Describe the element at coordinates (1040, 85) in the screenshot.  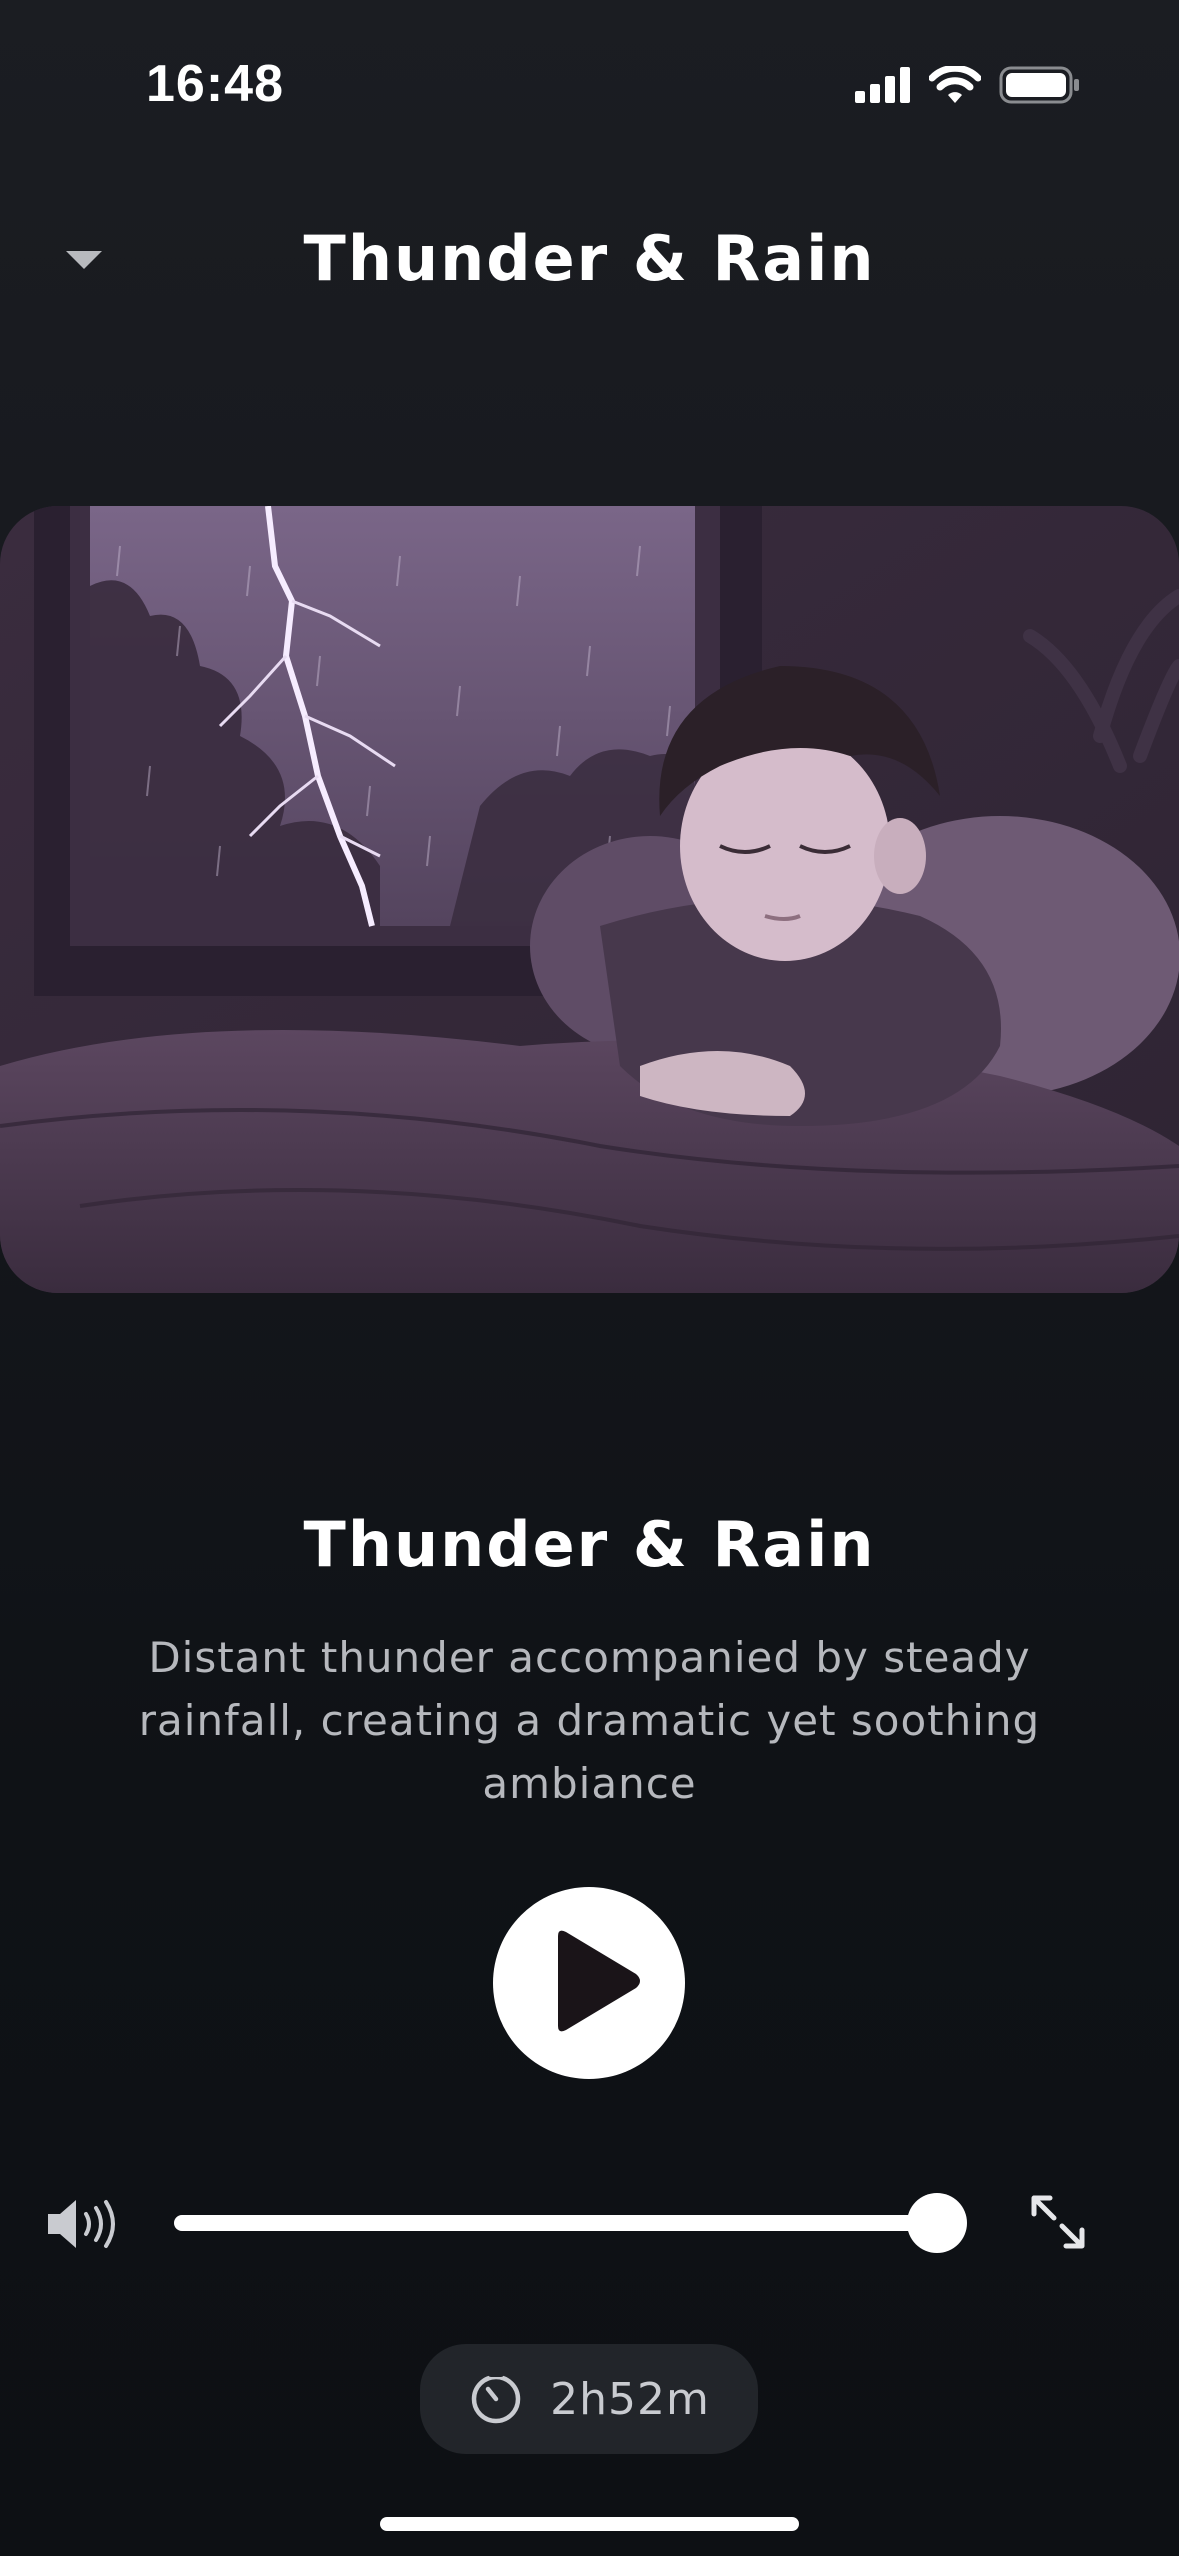
I see `battery-icon` at that location.